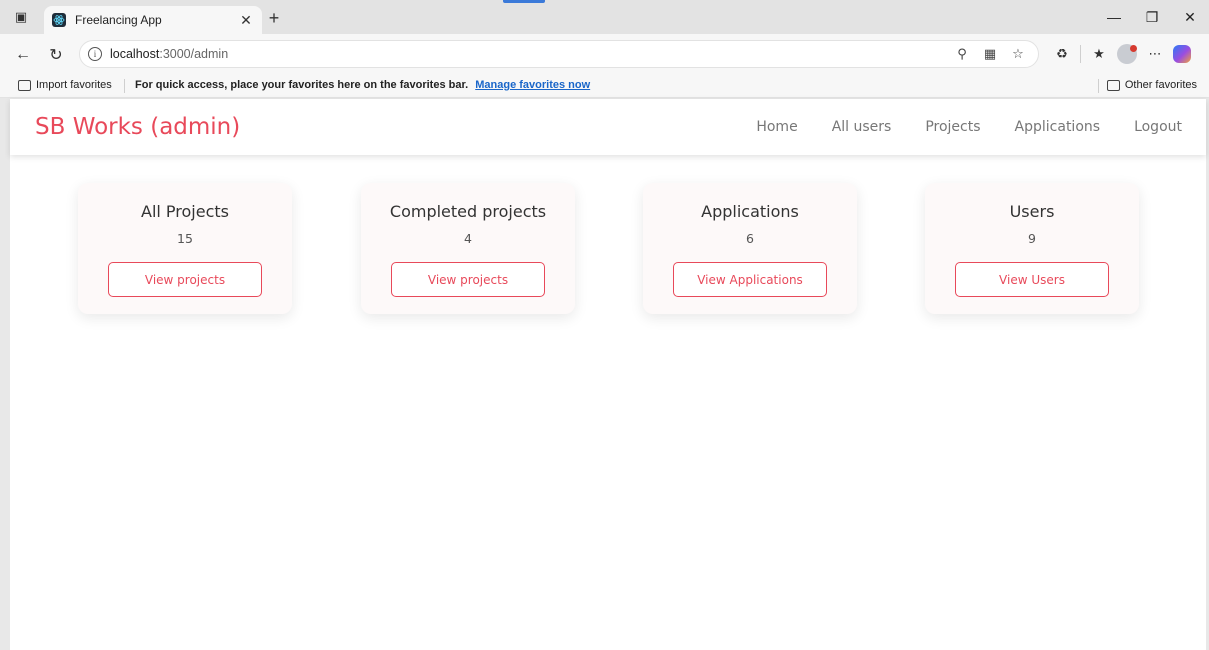 This screenshot has height=650, width=1209. What do you see at coordinates (95, 54) in the screenshot?
I see `site-info-icon: i` at bounding box center [95, 54].